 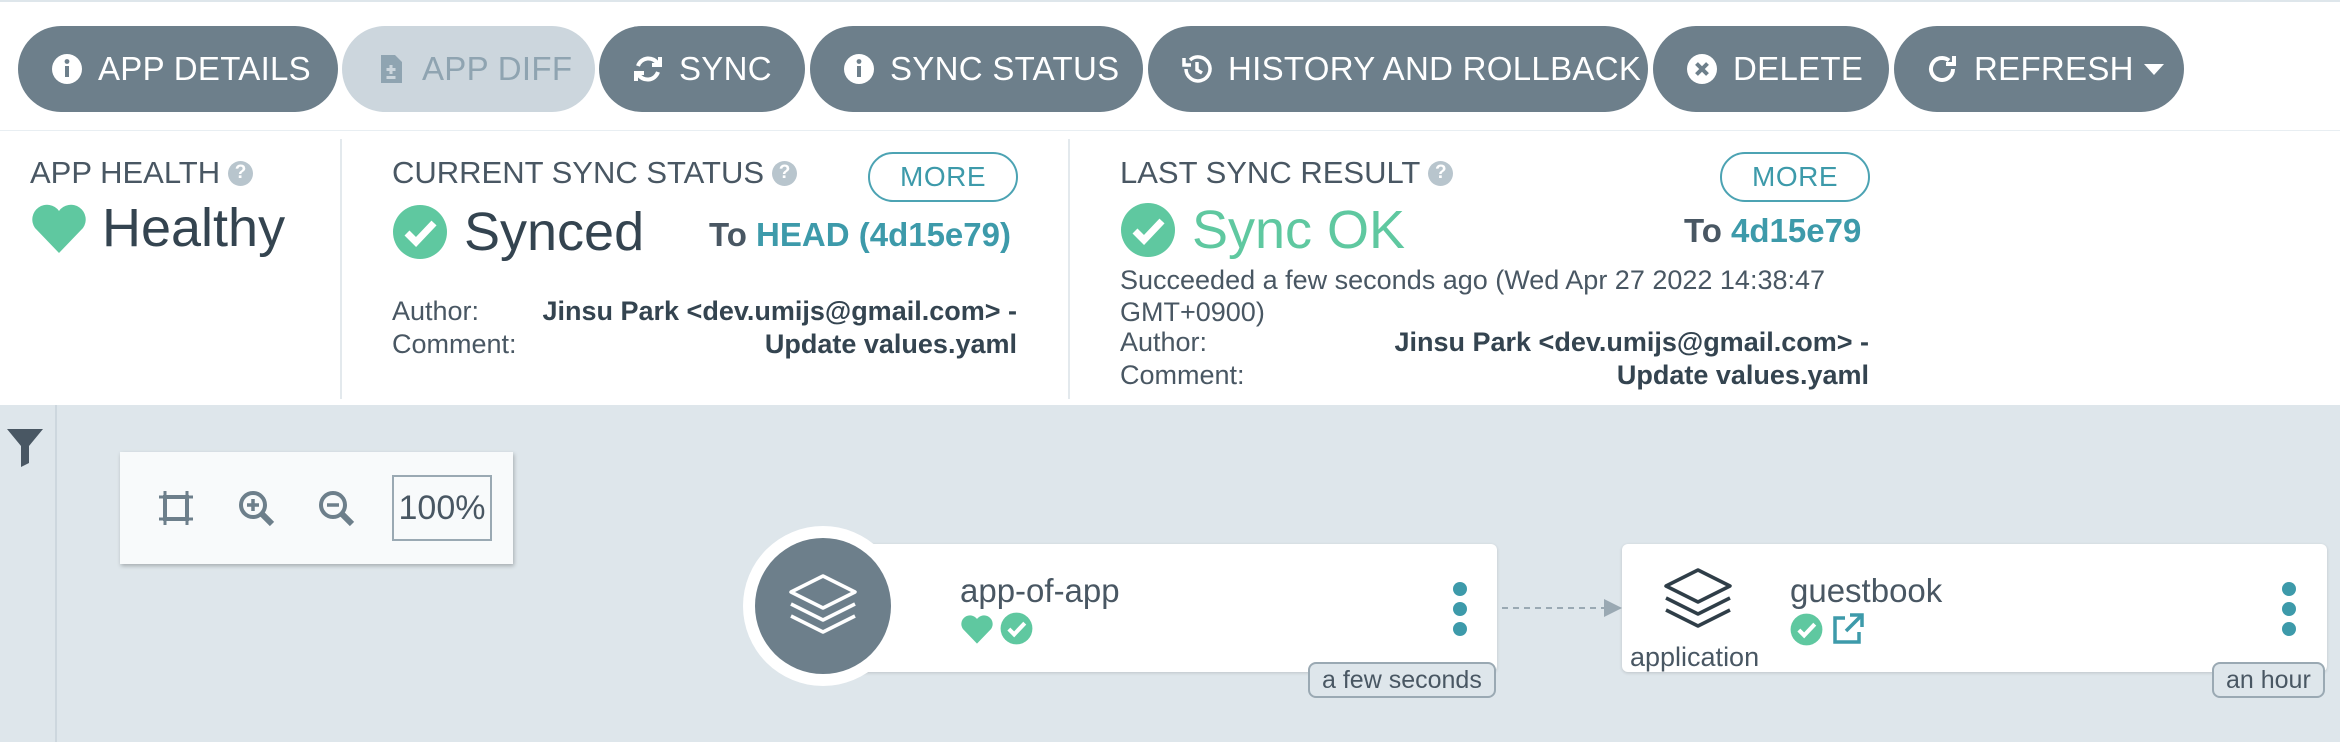 What do you see at coordinates (391, 69) in the screenshot?
I see `file-diff-icon` at bounding box center [391, 69].